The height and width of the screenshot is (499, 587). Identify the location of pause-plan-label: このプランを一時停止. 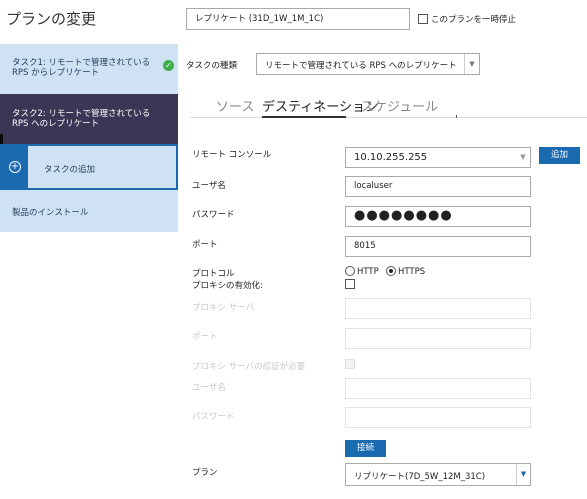
(474, 20).